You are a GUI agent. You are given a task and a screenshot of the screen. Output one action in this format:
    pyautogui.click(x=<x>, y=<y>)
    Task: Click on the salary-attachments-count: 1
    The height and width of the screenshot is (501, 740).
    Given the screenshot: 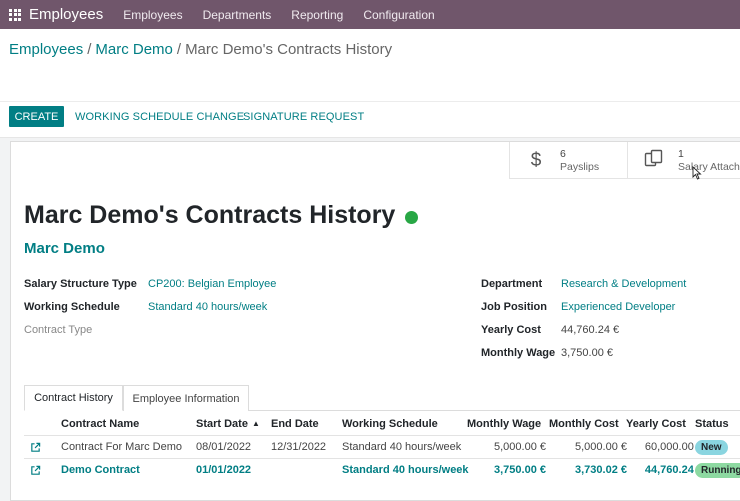 What is the action you would take?
    pyautogui.click(x=681, y=153)
    